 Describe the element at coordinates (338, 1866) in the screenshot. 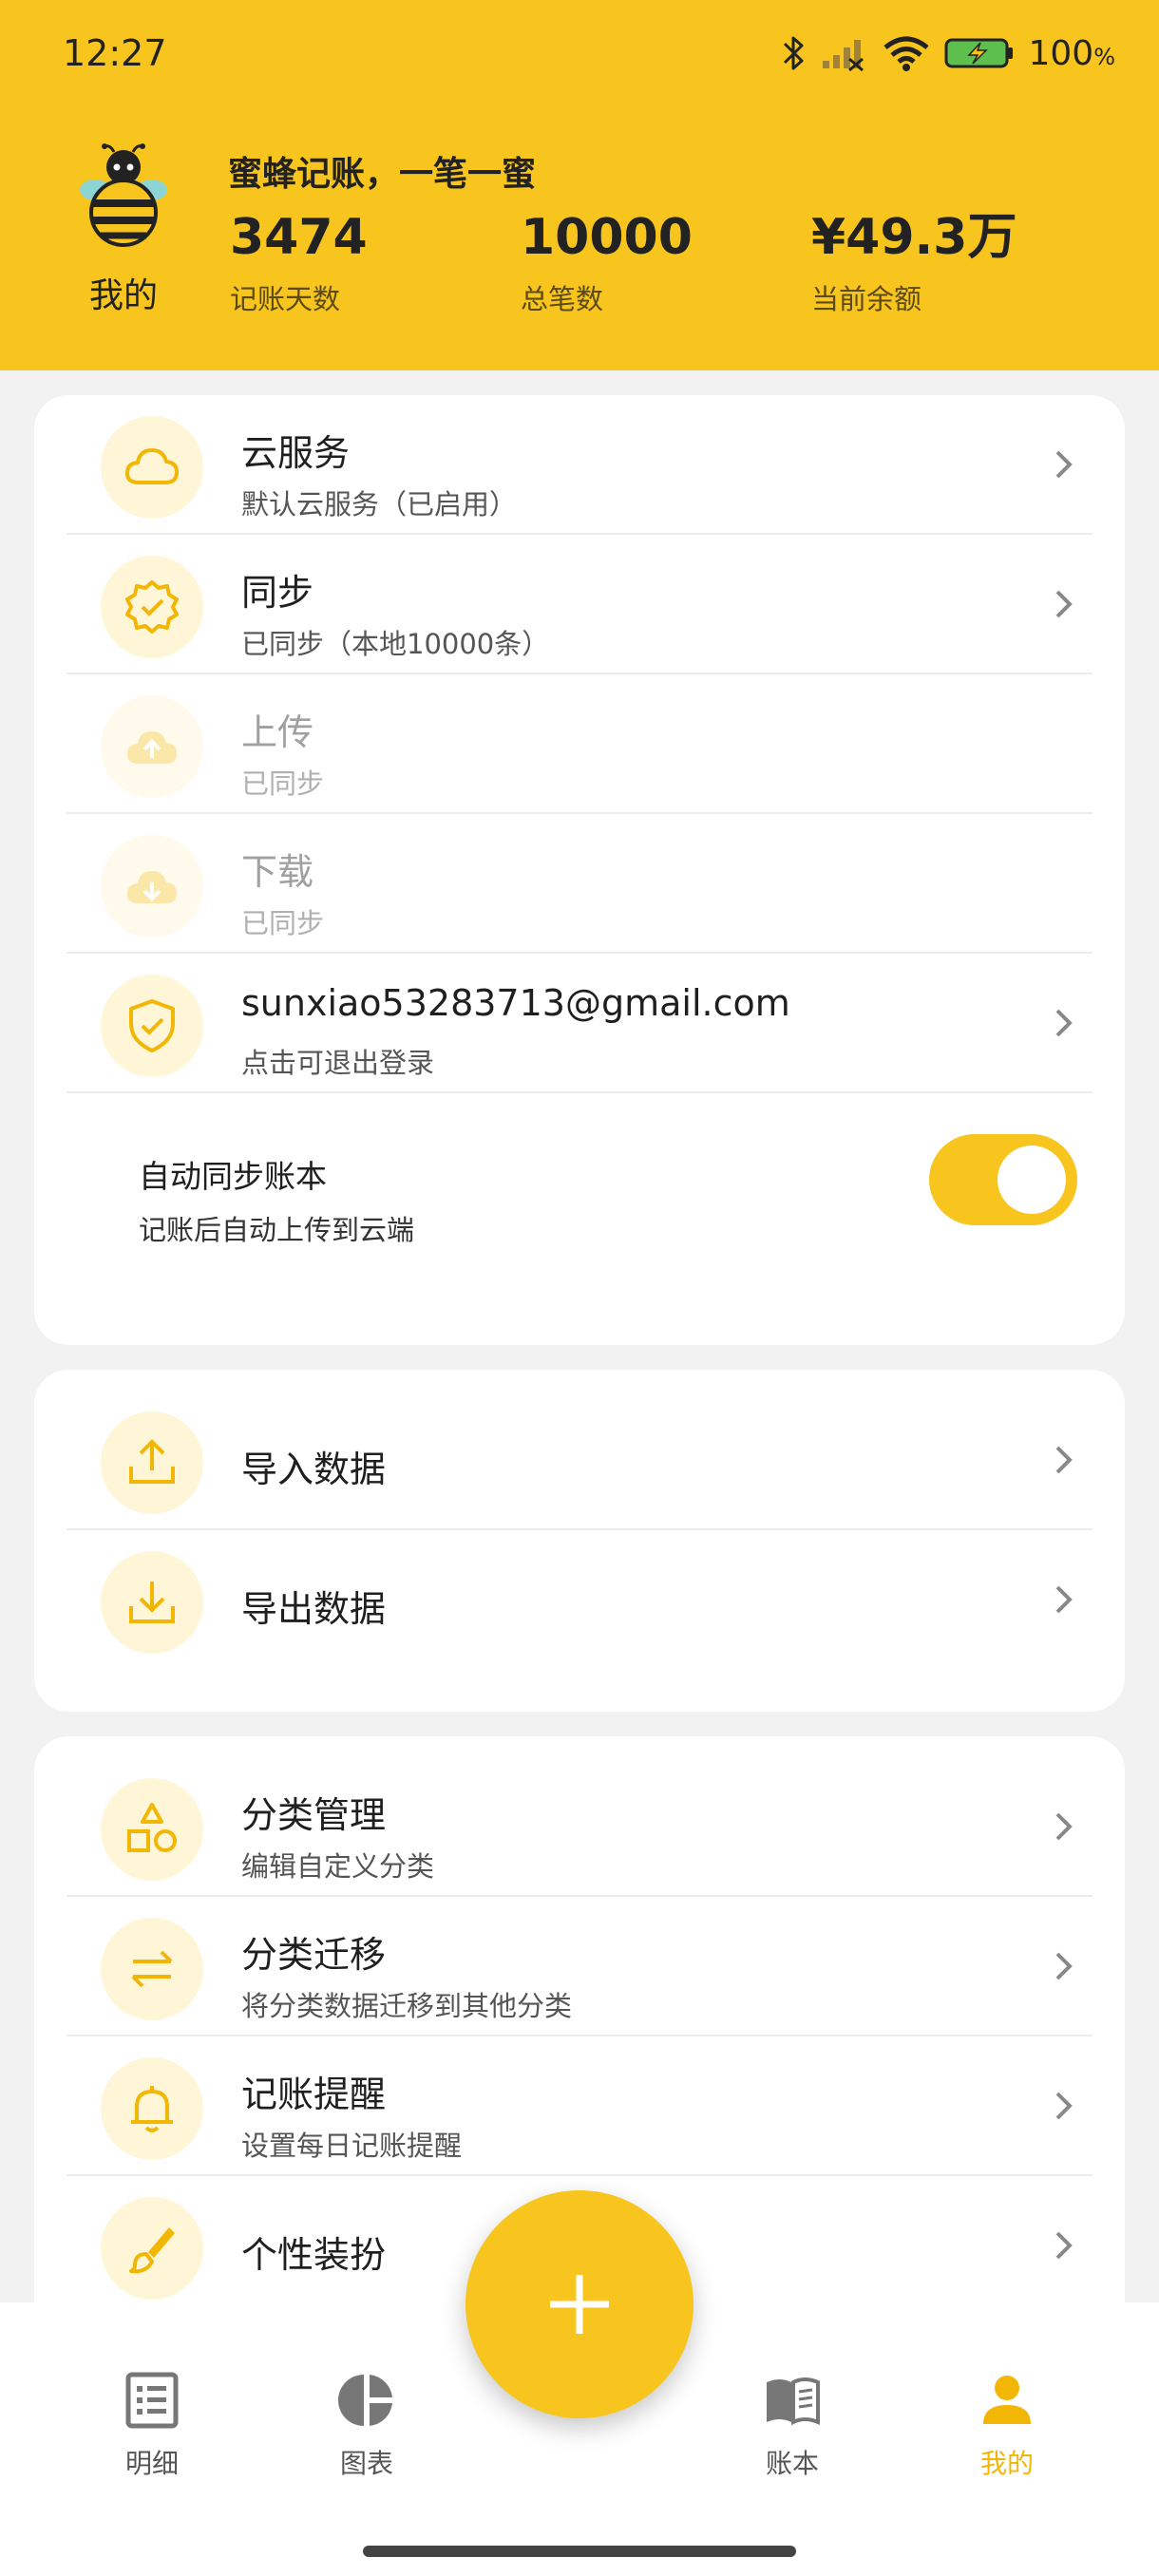

I see `row-subtitle: 编辑自定义分类` at that location.